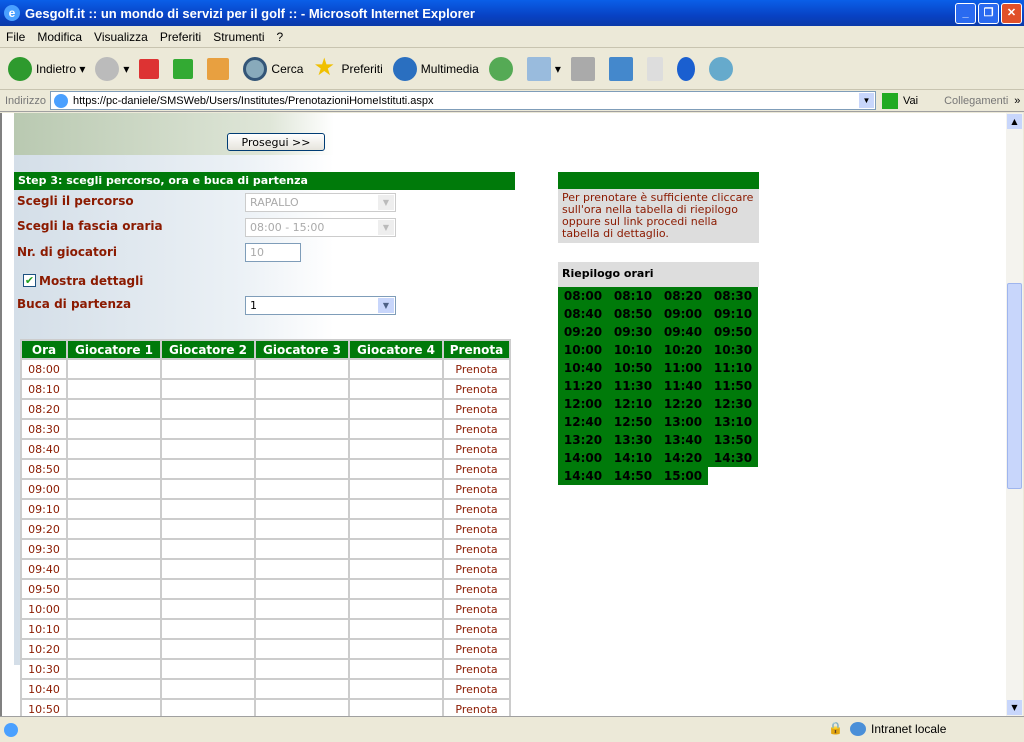  I want to click on summary-time-link: 10:10, so click(633, 350).